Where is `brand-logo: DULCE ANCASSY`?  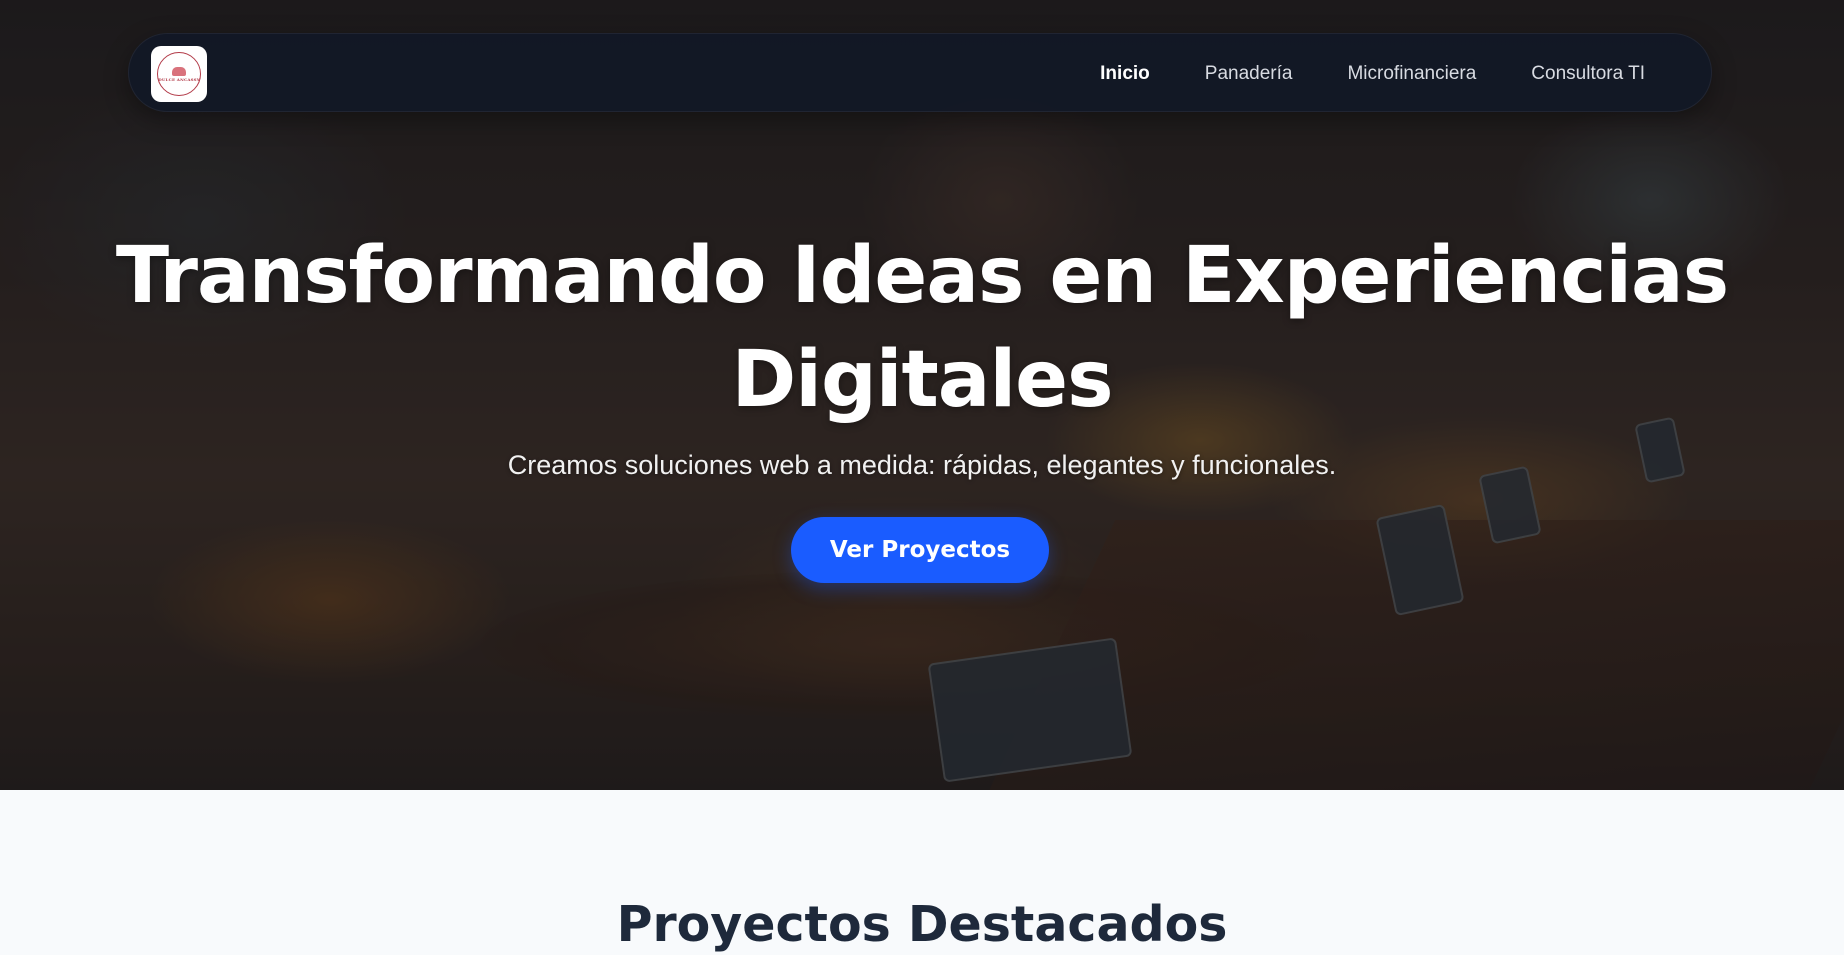
brand-logo: DULCE ANCASSY is located at coordinates (179, 74).